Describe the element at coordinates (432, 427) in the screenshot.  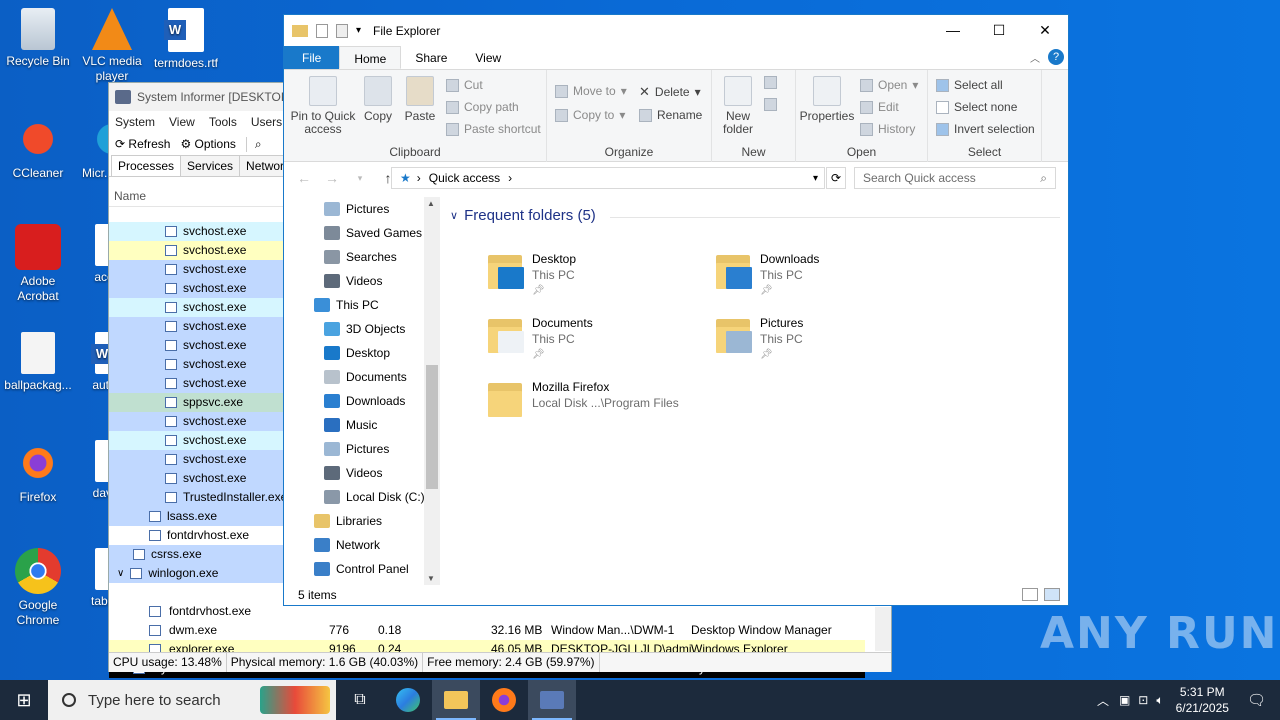
I see `scroll-thumb` at that location.